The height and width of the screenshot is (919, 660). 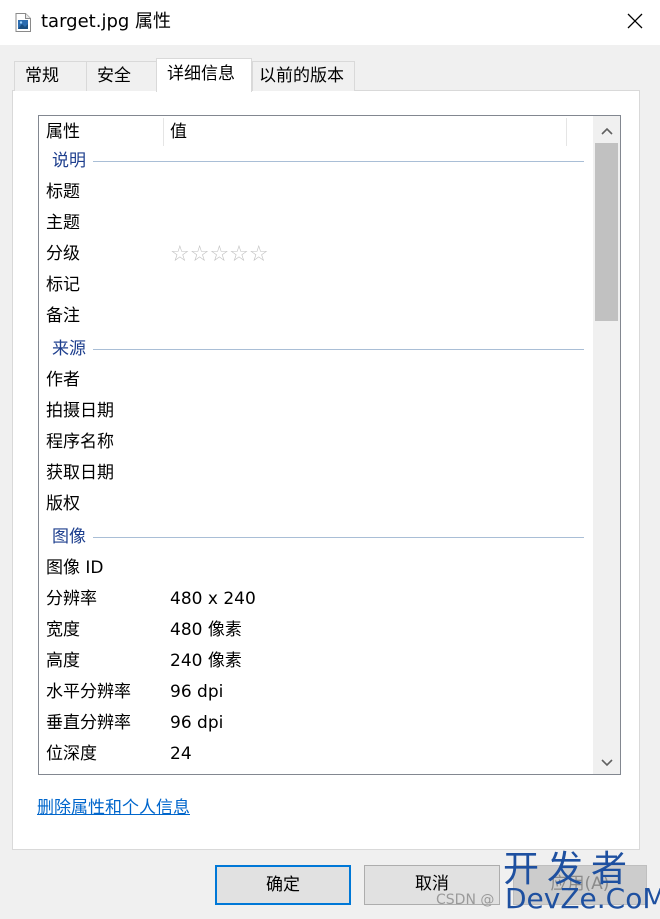 What do you see at coordinates (316, 254) in the screenshot?
I see `property-row-rating: 分级 ☆☆☆☆☆` at bounding box center [316, 254].